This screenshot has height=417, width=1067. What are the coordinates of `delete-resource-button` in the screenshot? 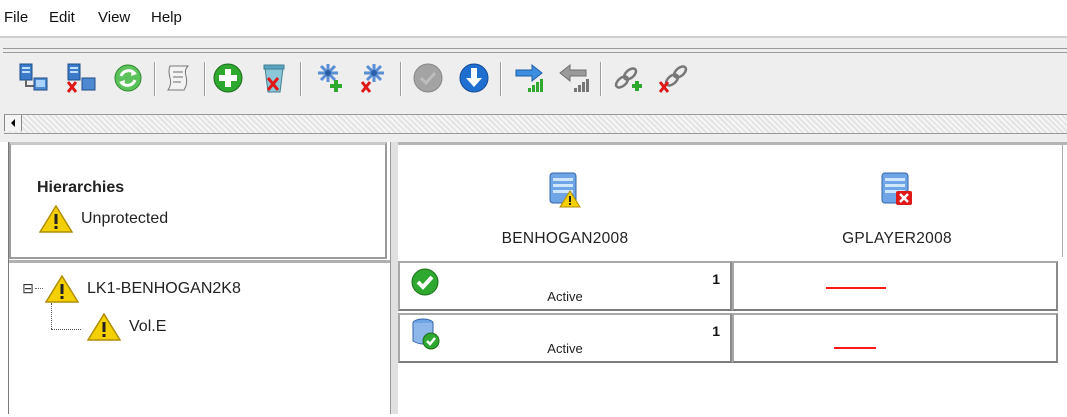 It's located at (274, 78).